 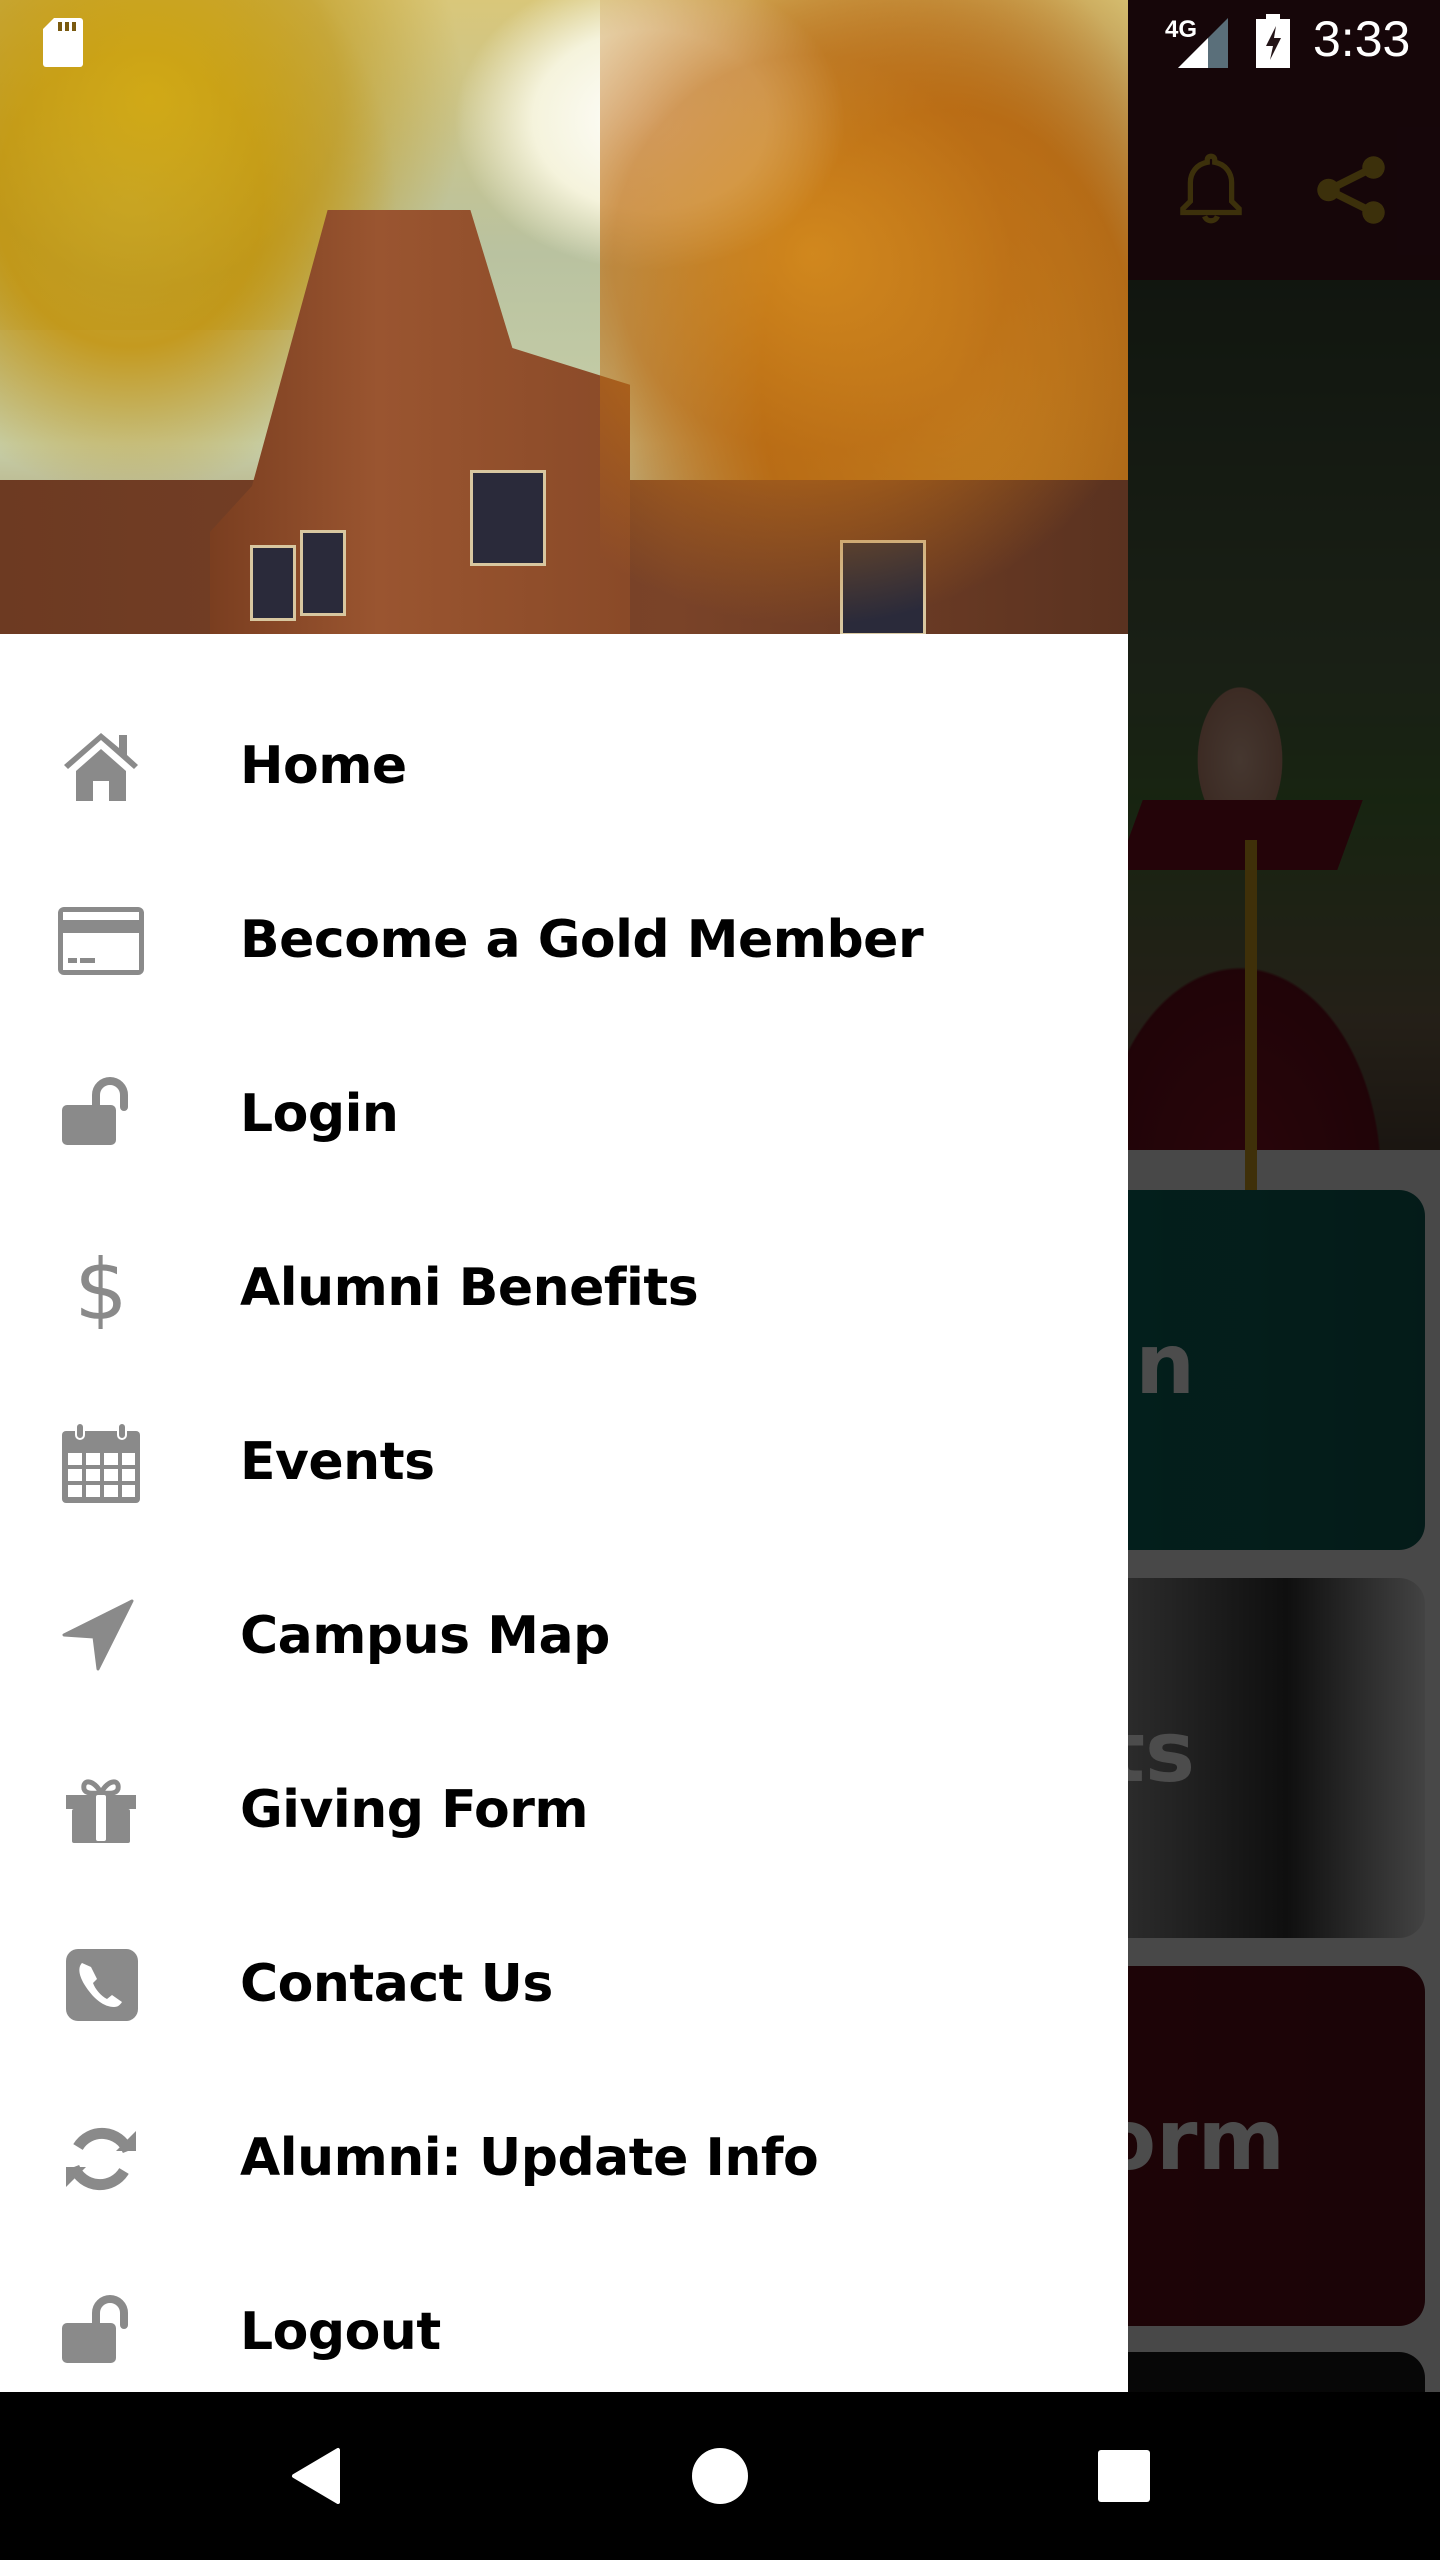 I want to click on menu-item-become-gold-member: Become a Gold Member, so click(x=564, y=941).